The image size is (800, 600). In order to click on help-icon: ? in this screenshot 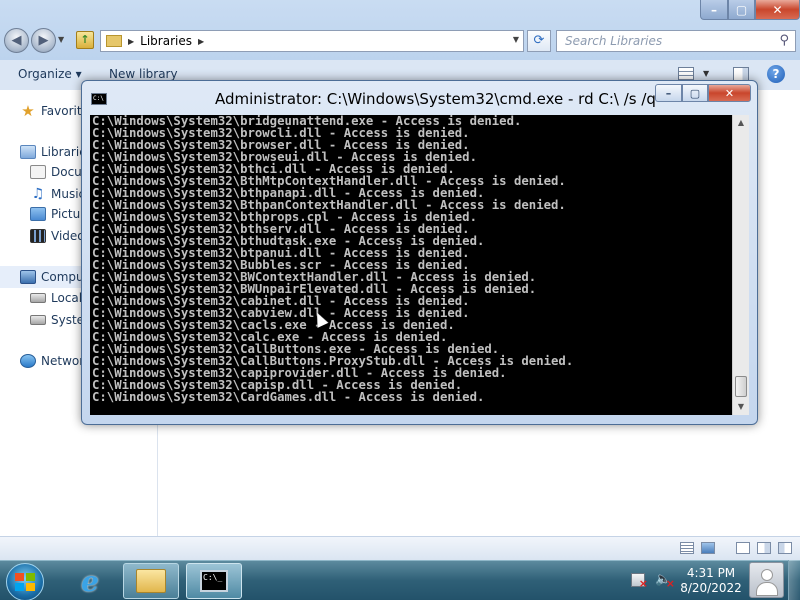, I will do `click(776, 74)`.